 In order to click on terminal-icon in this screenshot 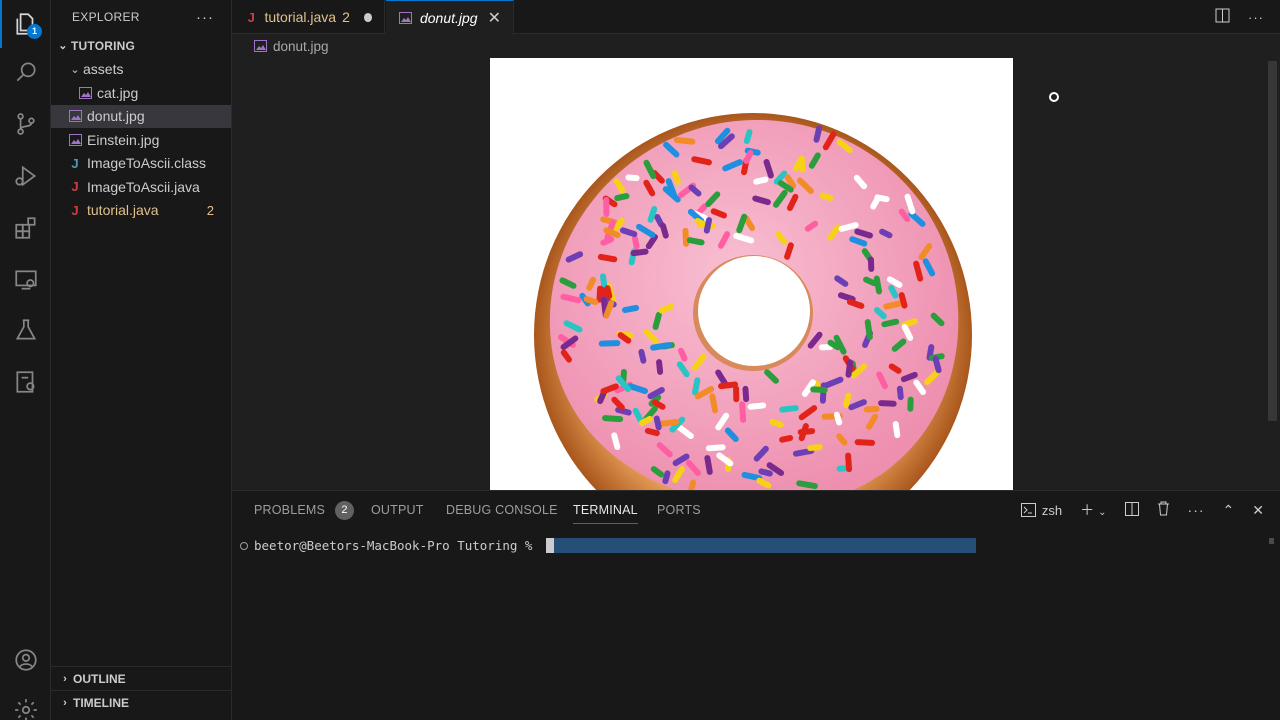, I will do `click(1028, 510)`.